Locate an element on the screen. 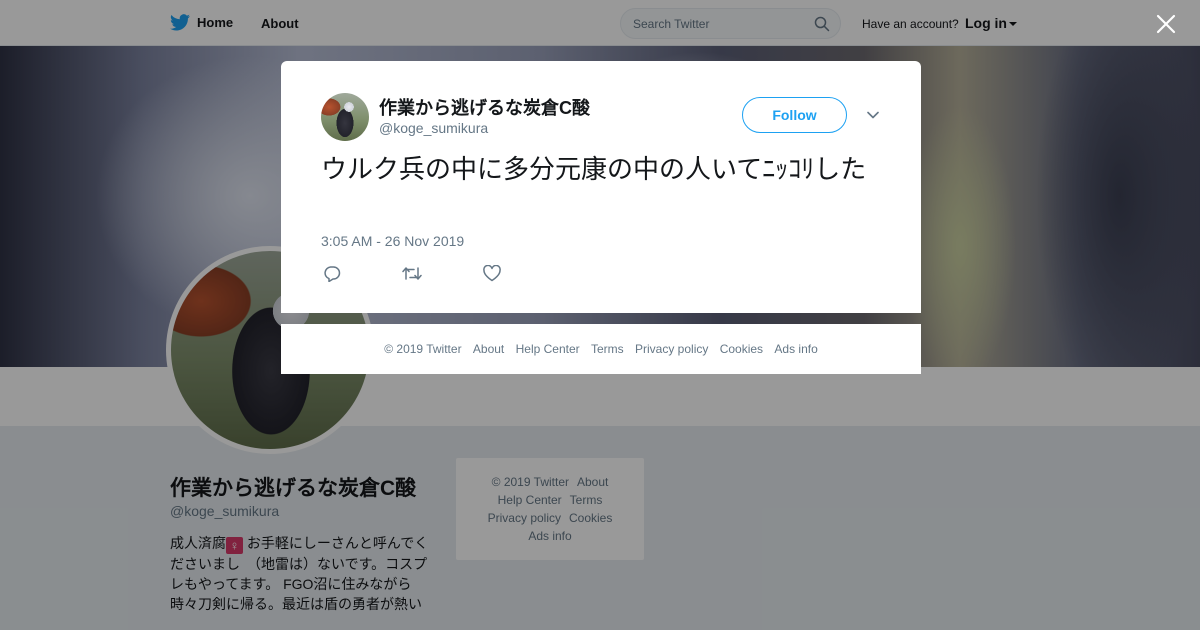 The width and height of the screenshot is (1200, 630). follow-button: Follow is located at coordinates (794, 115).